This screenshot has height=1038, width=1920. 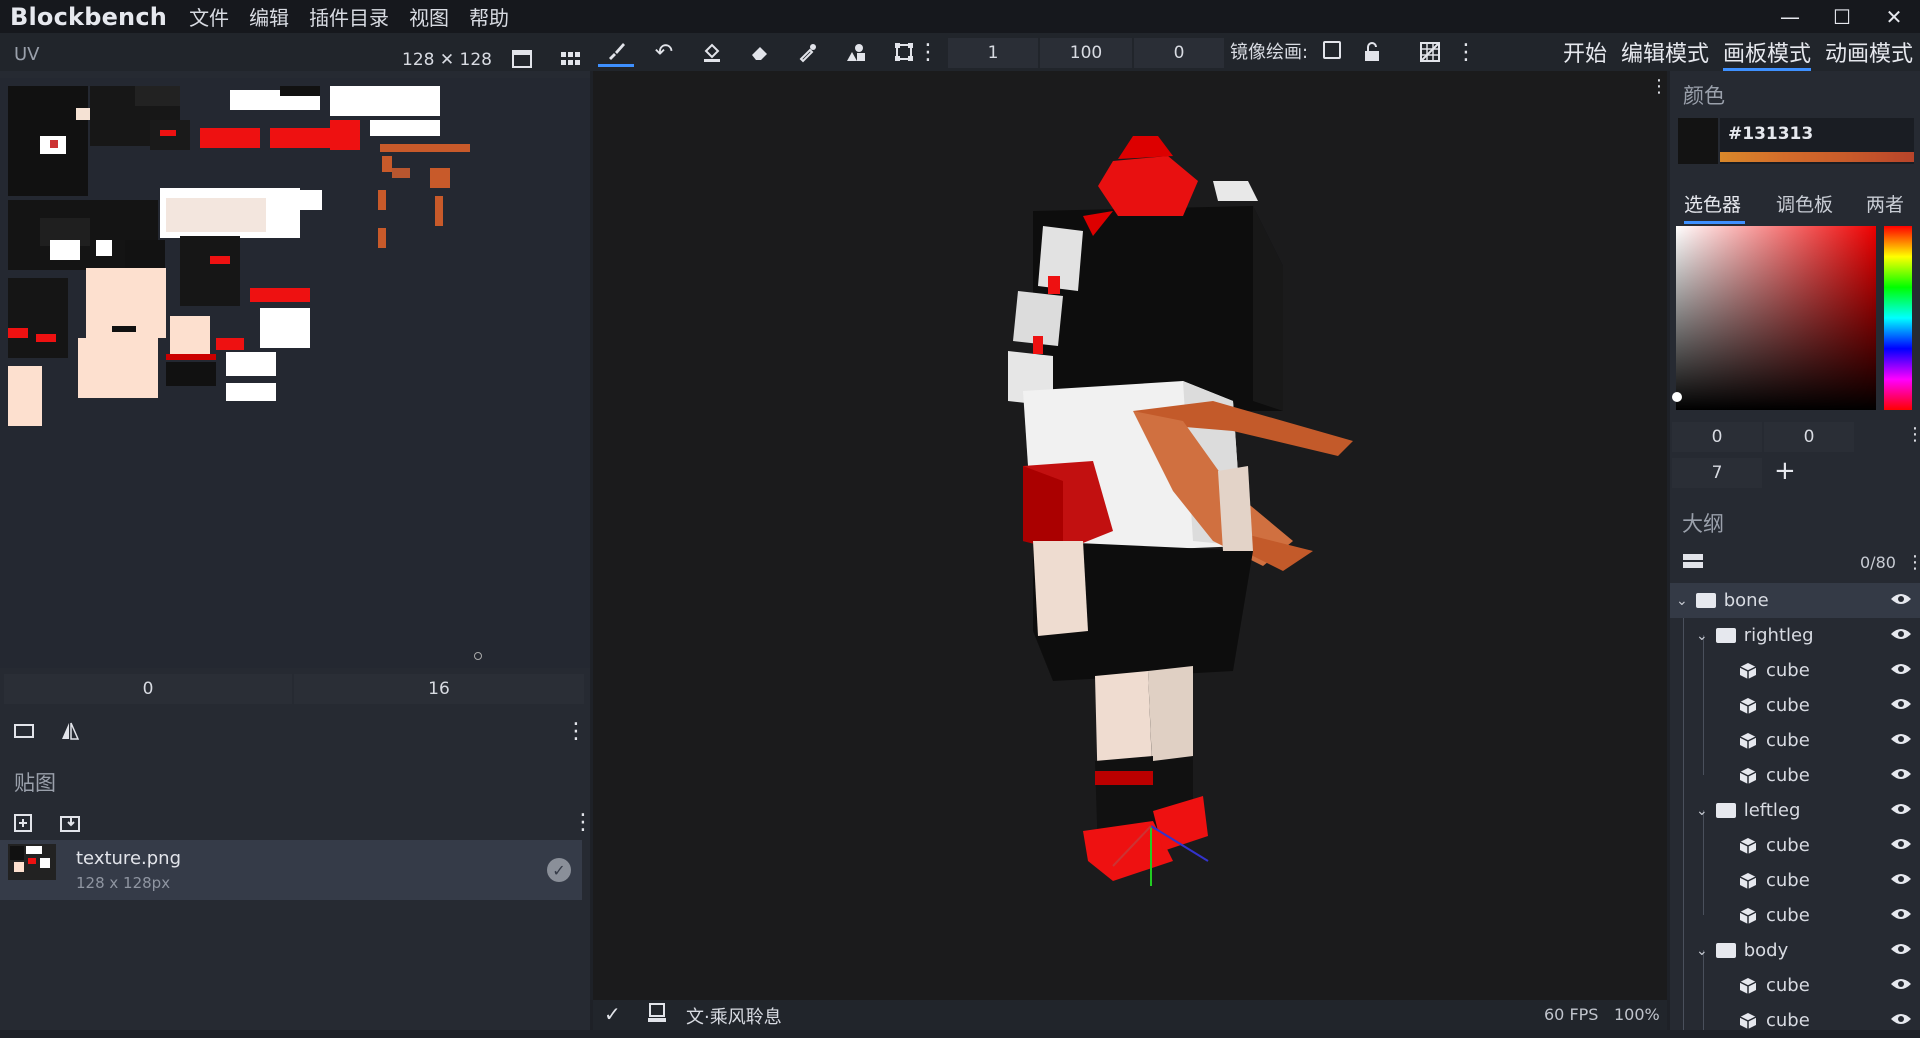 I want to click on eraser-icon, so click(x=760, y=52).